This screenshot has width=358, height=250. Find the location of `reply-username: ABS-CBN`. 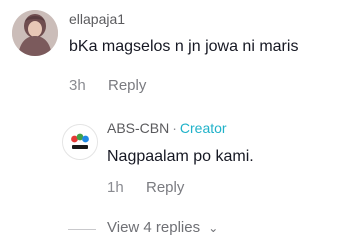

reply-username: ABS-CBN is located at coordinates (138, 128).